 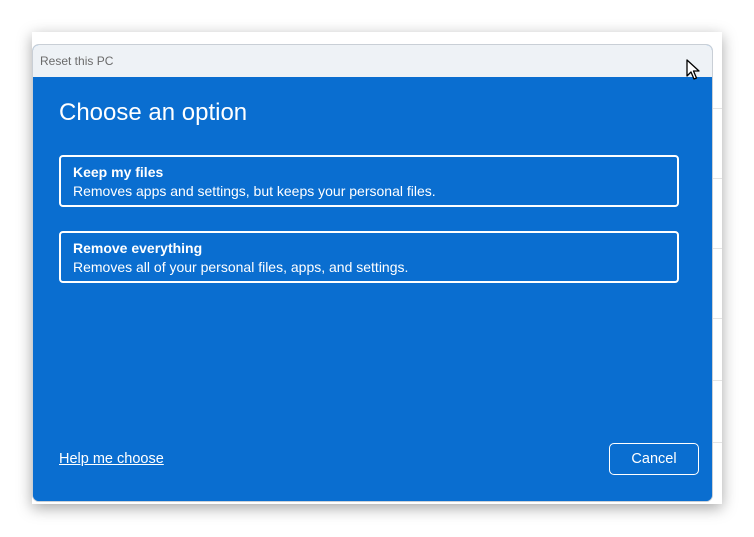 What do you see at coordinates (654, 459) in the screenshot?
I see `cancel-button: Cancel` at bounding box center [654, 459].